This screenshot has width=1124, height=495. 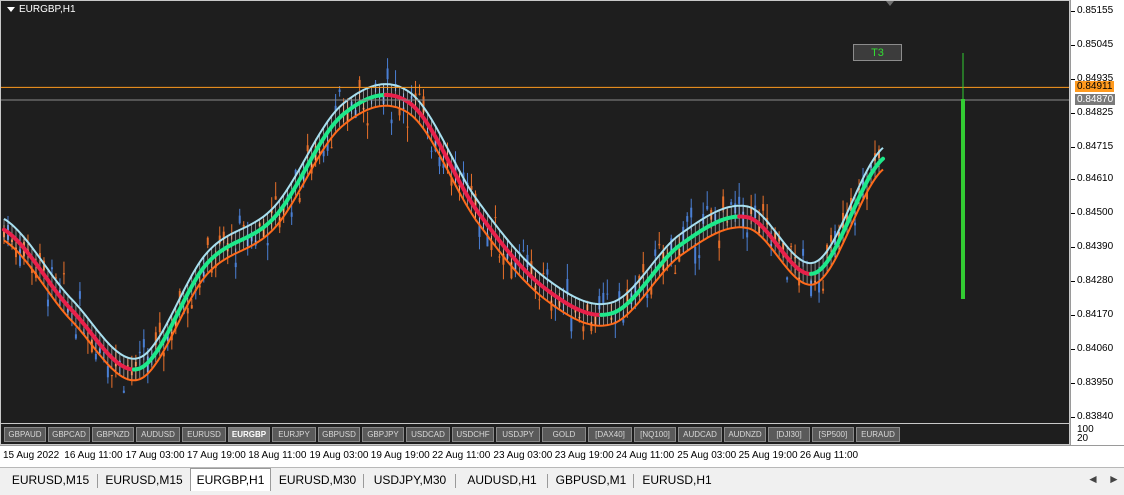 I want to click on time-label: 17 Aug 03:00, so click(x=155, y=455).